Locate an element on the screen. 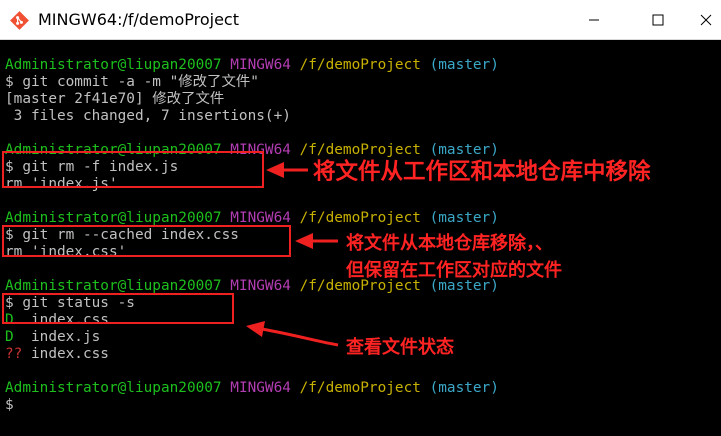 This screenshot has height=436, width=721. status-file: index.css is located at coordinates (65, 354).